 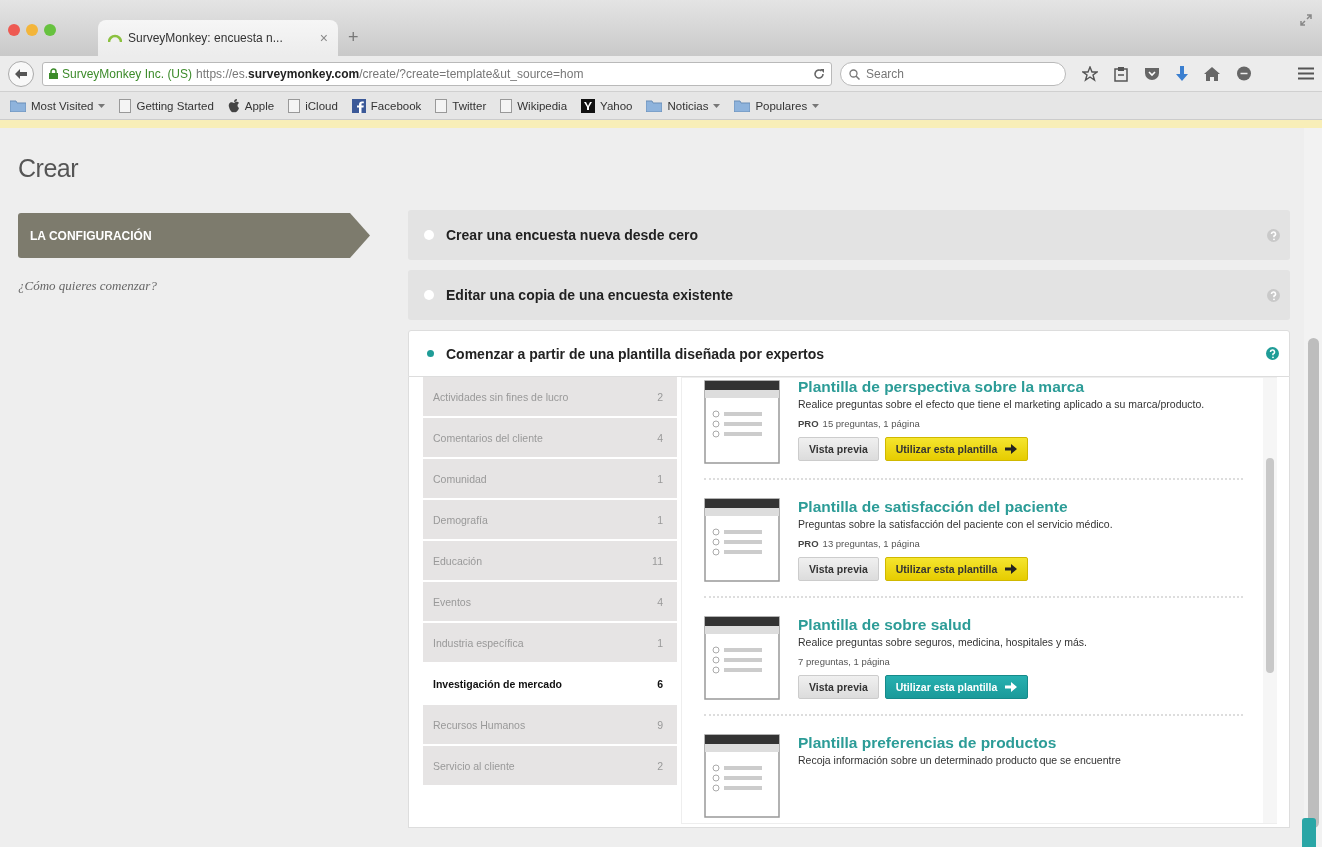 I want to click on clipboard-icon, so click(x=1121, y=73).